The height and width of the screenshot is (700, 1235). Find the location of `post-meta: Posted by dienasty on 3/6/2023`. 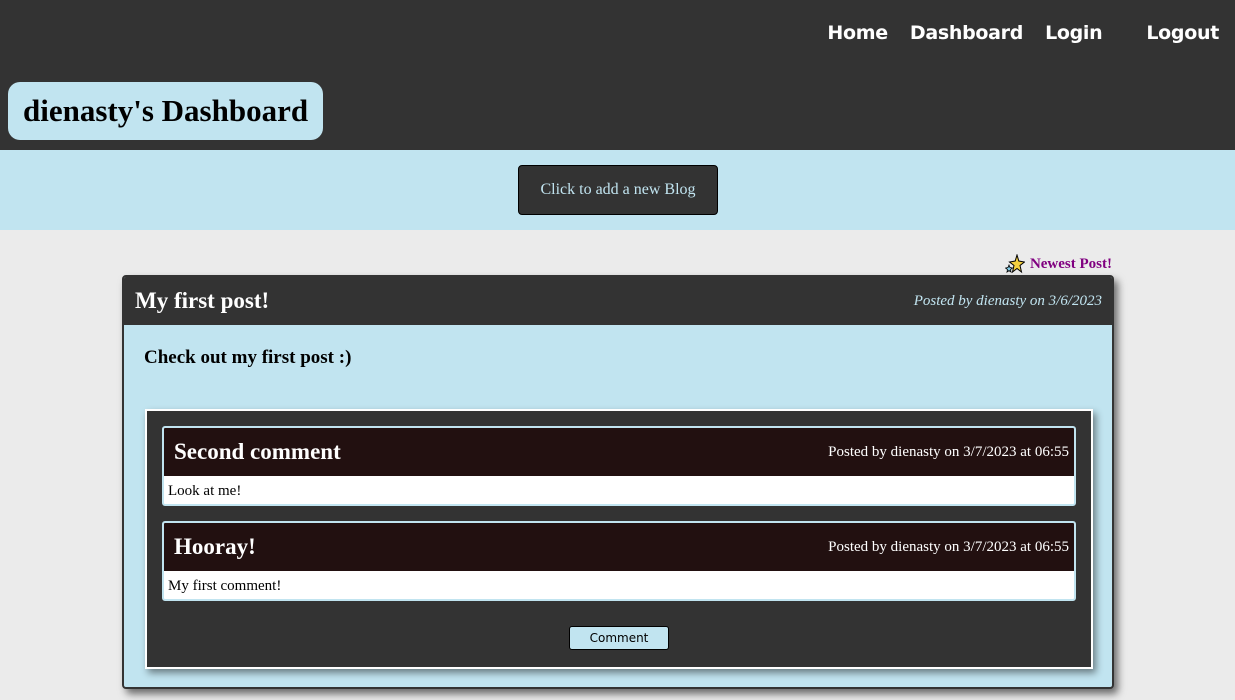

post-meta: Posted by dienasty on 3/6/2023 is located at coordinates (1007, 300).